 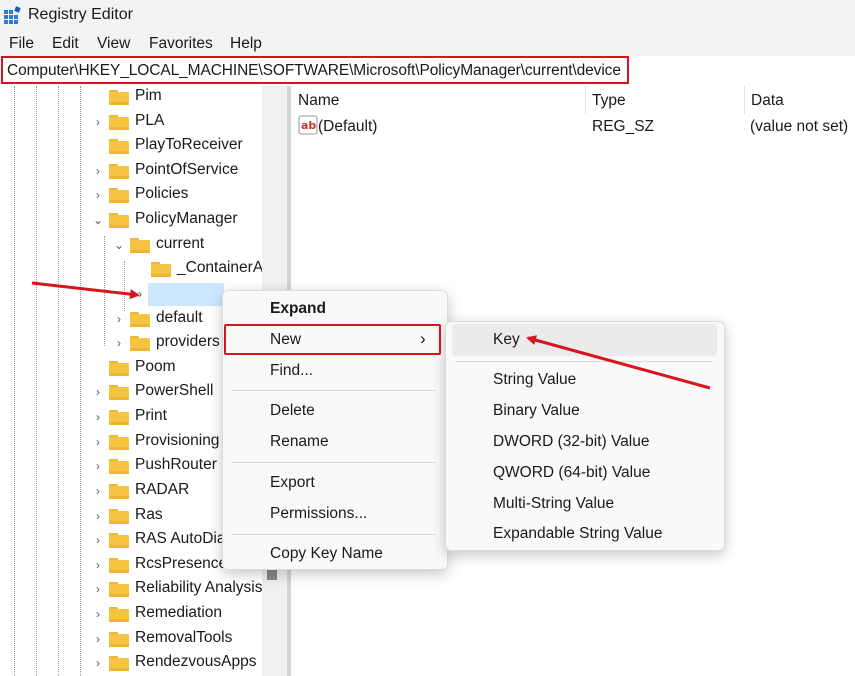 I want to click on selected-tree-item-highlight, so click(x=186, y=294).